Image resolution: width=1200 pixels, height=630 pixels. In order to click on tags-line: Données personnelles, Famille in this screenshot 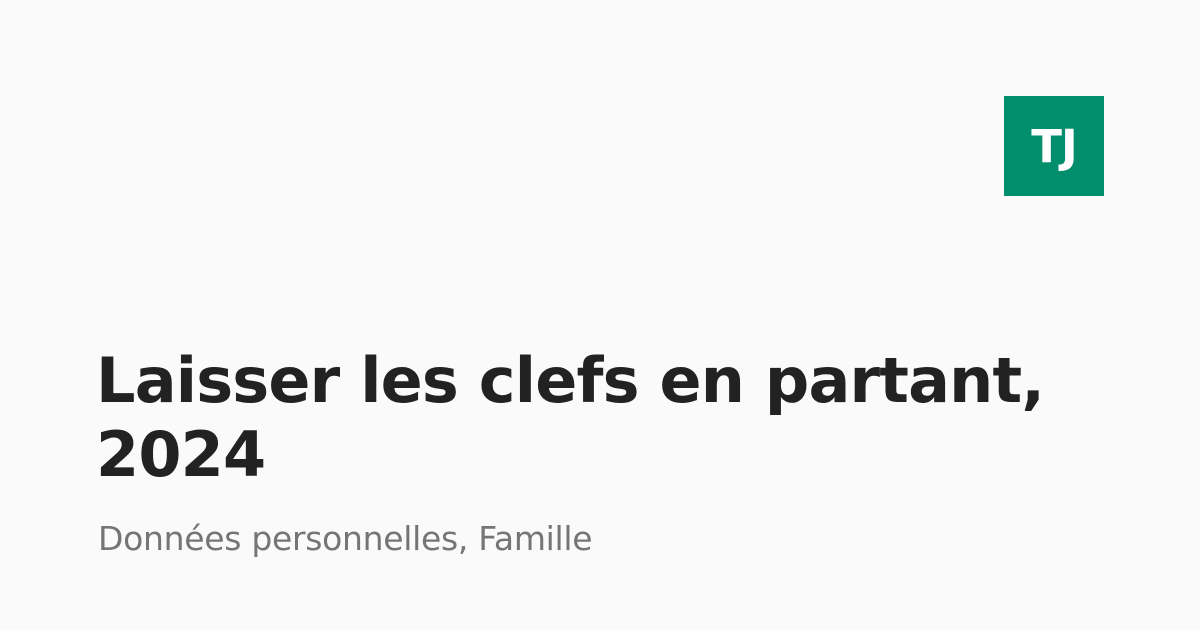, I will do `click(345, 538)`.